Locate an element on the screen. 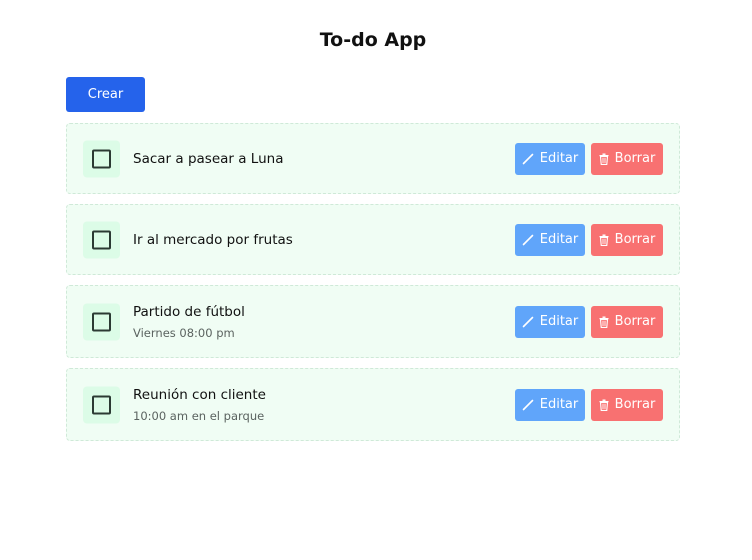 This screenshot has height=560, width=752. todo-title: Partido de fútbol is located at coordinates (189, 312).